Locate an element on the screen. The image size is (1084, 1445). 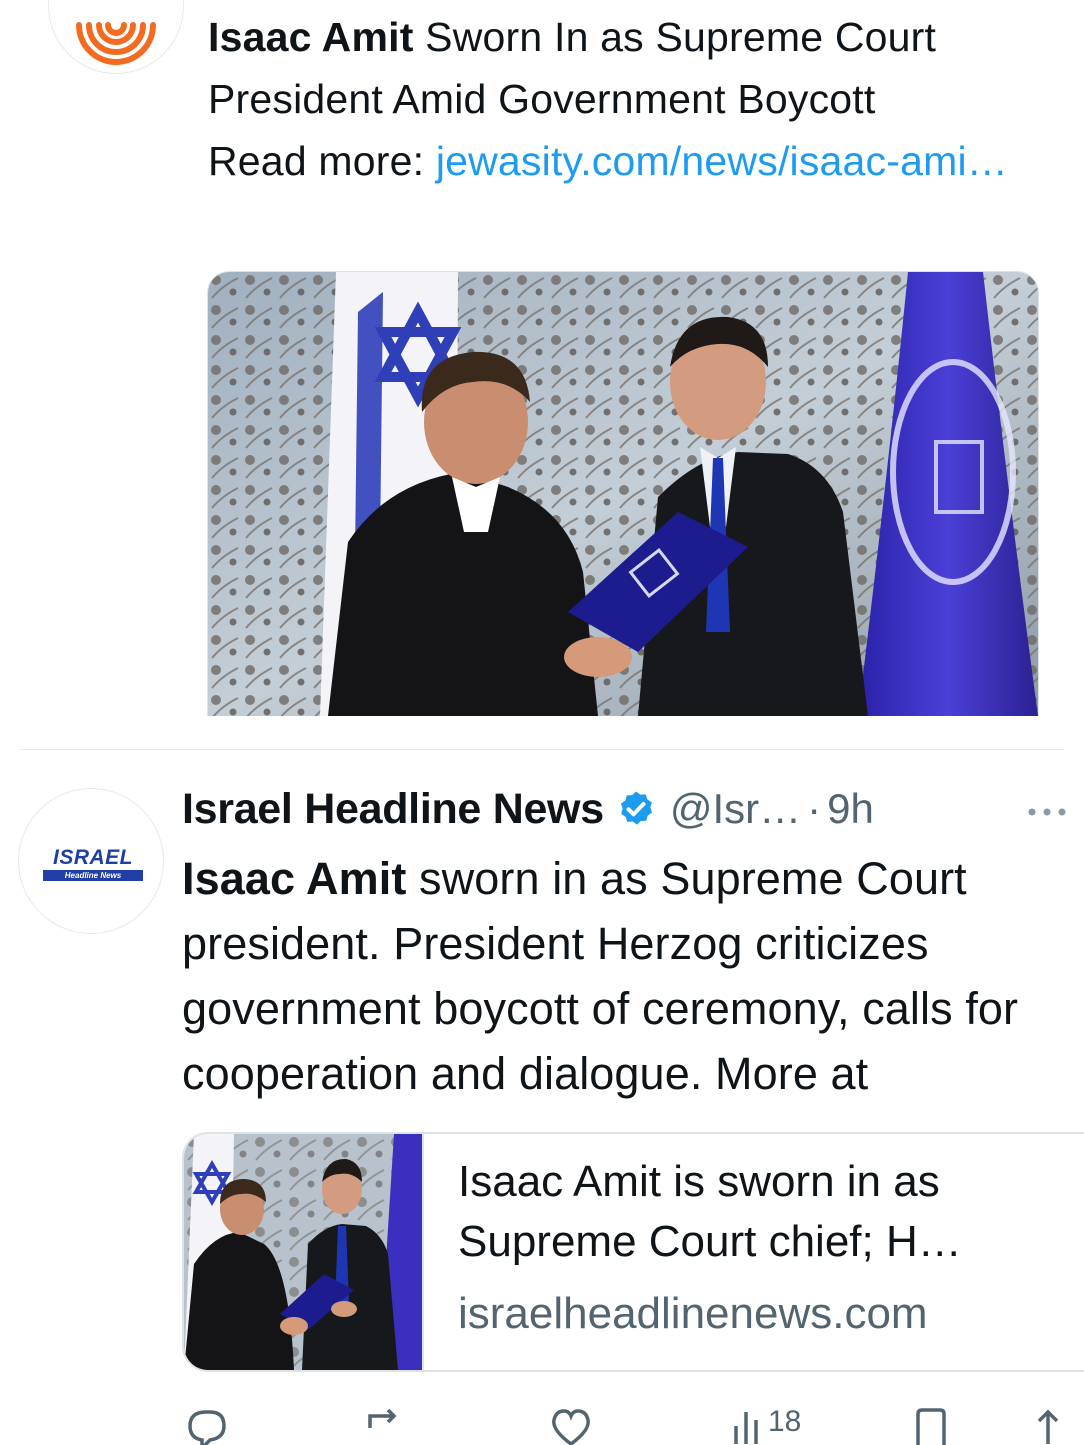
israel-headline-news-avatar: ISRAEL Headline News is located at coordinates (91, 861).